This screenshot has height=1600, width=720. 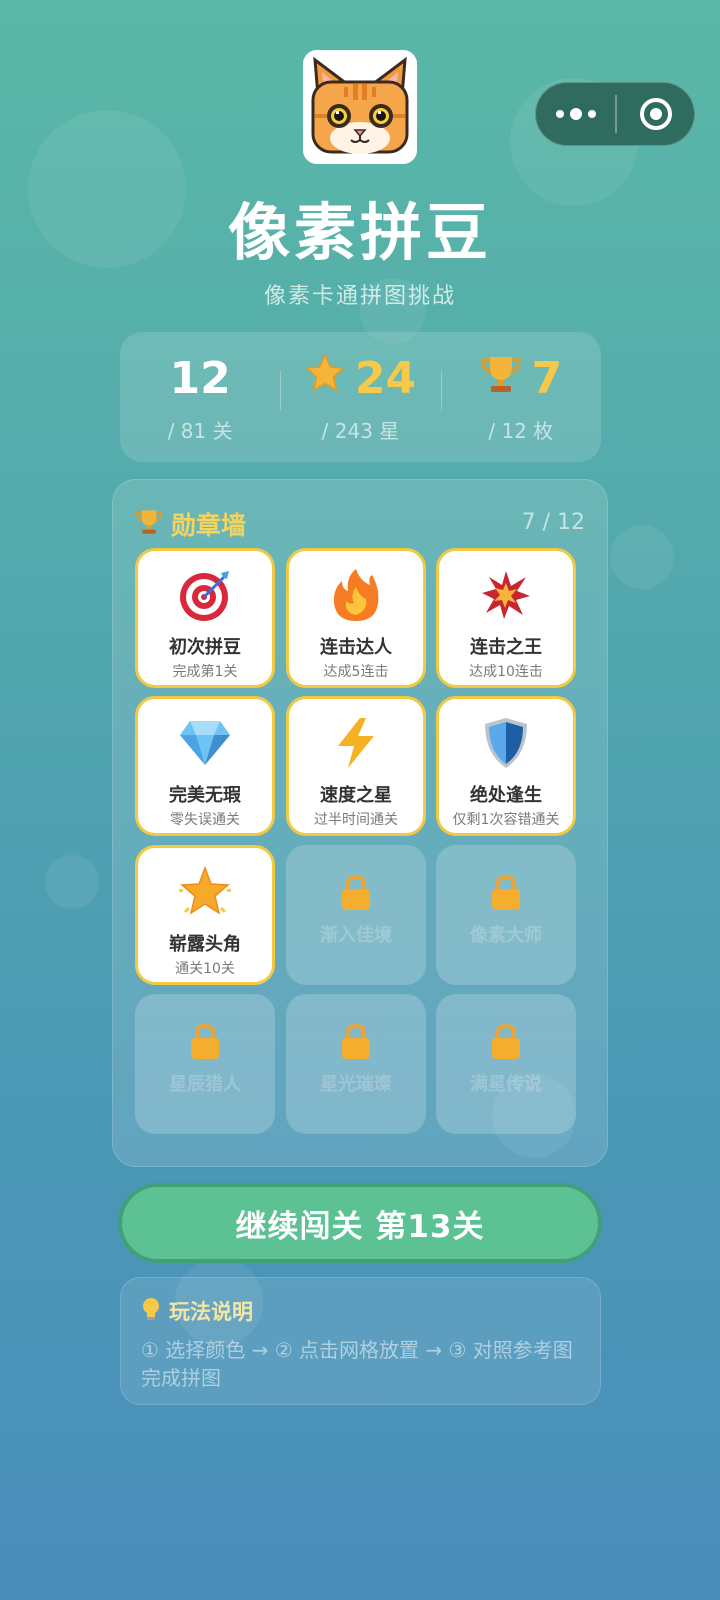 I want to click on shield-icon, so click(x=506, y=743).